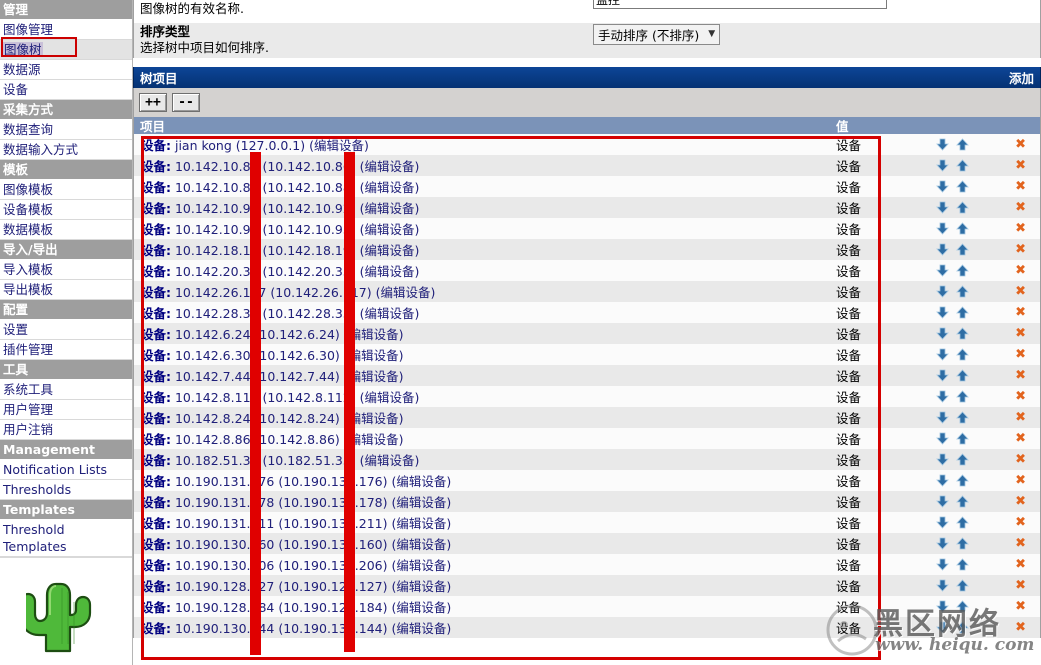 This screenshot has height=665, width=1041. What do you see at coordinates (657, 34) in the screenshot?
I see `sort-type-select: 手动排序 (不排序) ▼` at bounding box center [657, 34].